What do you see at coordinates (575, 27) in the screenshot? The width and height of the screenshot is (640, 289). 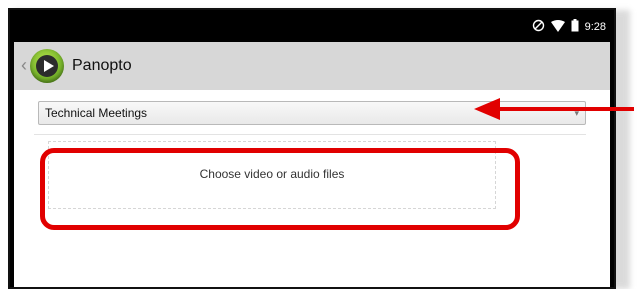 I see `battery-icon` at bounding box center [575, 27].